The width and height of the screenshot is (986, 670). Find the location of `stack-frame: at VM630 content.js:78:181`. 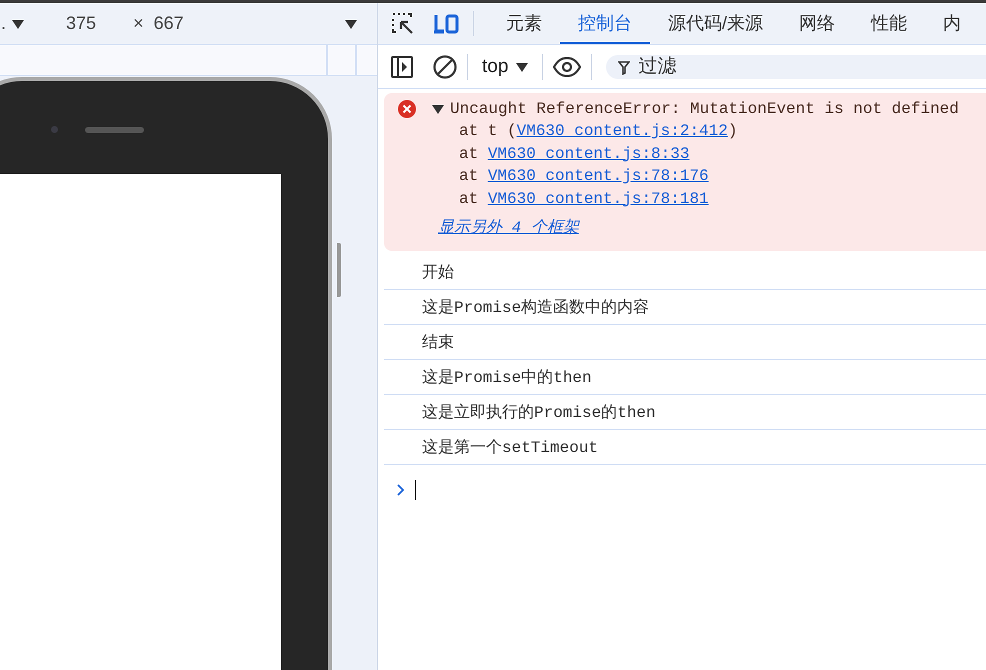

stack-frame: at VM630 content.js:78:181 is located at coordinates (722, 199).